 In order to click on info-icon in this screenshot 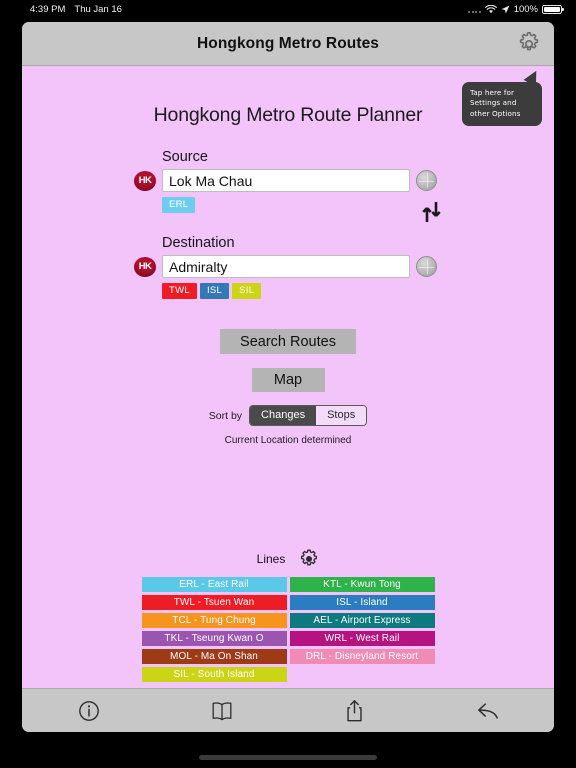, I will do `click(88, 710)`.